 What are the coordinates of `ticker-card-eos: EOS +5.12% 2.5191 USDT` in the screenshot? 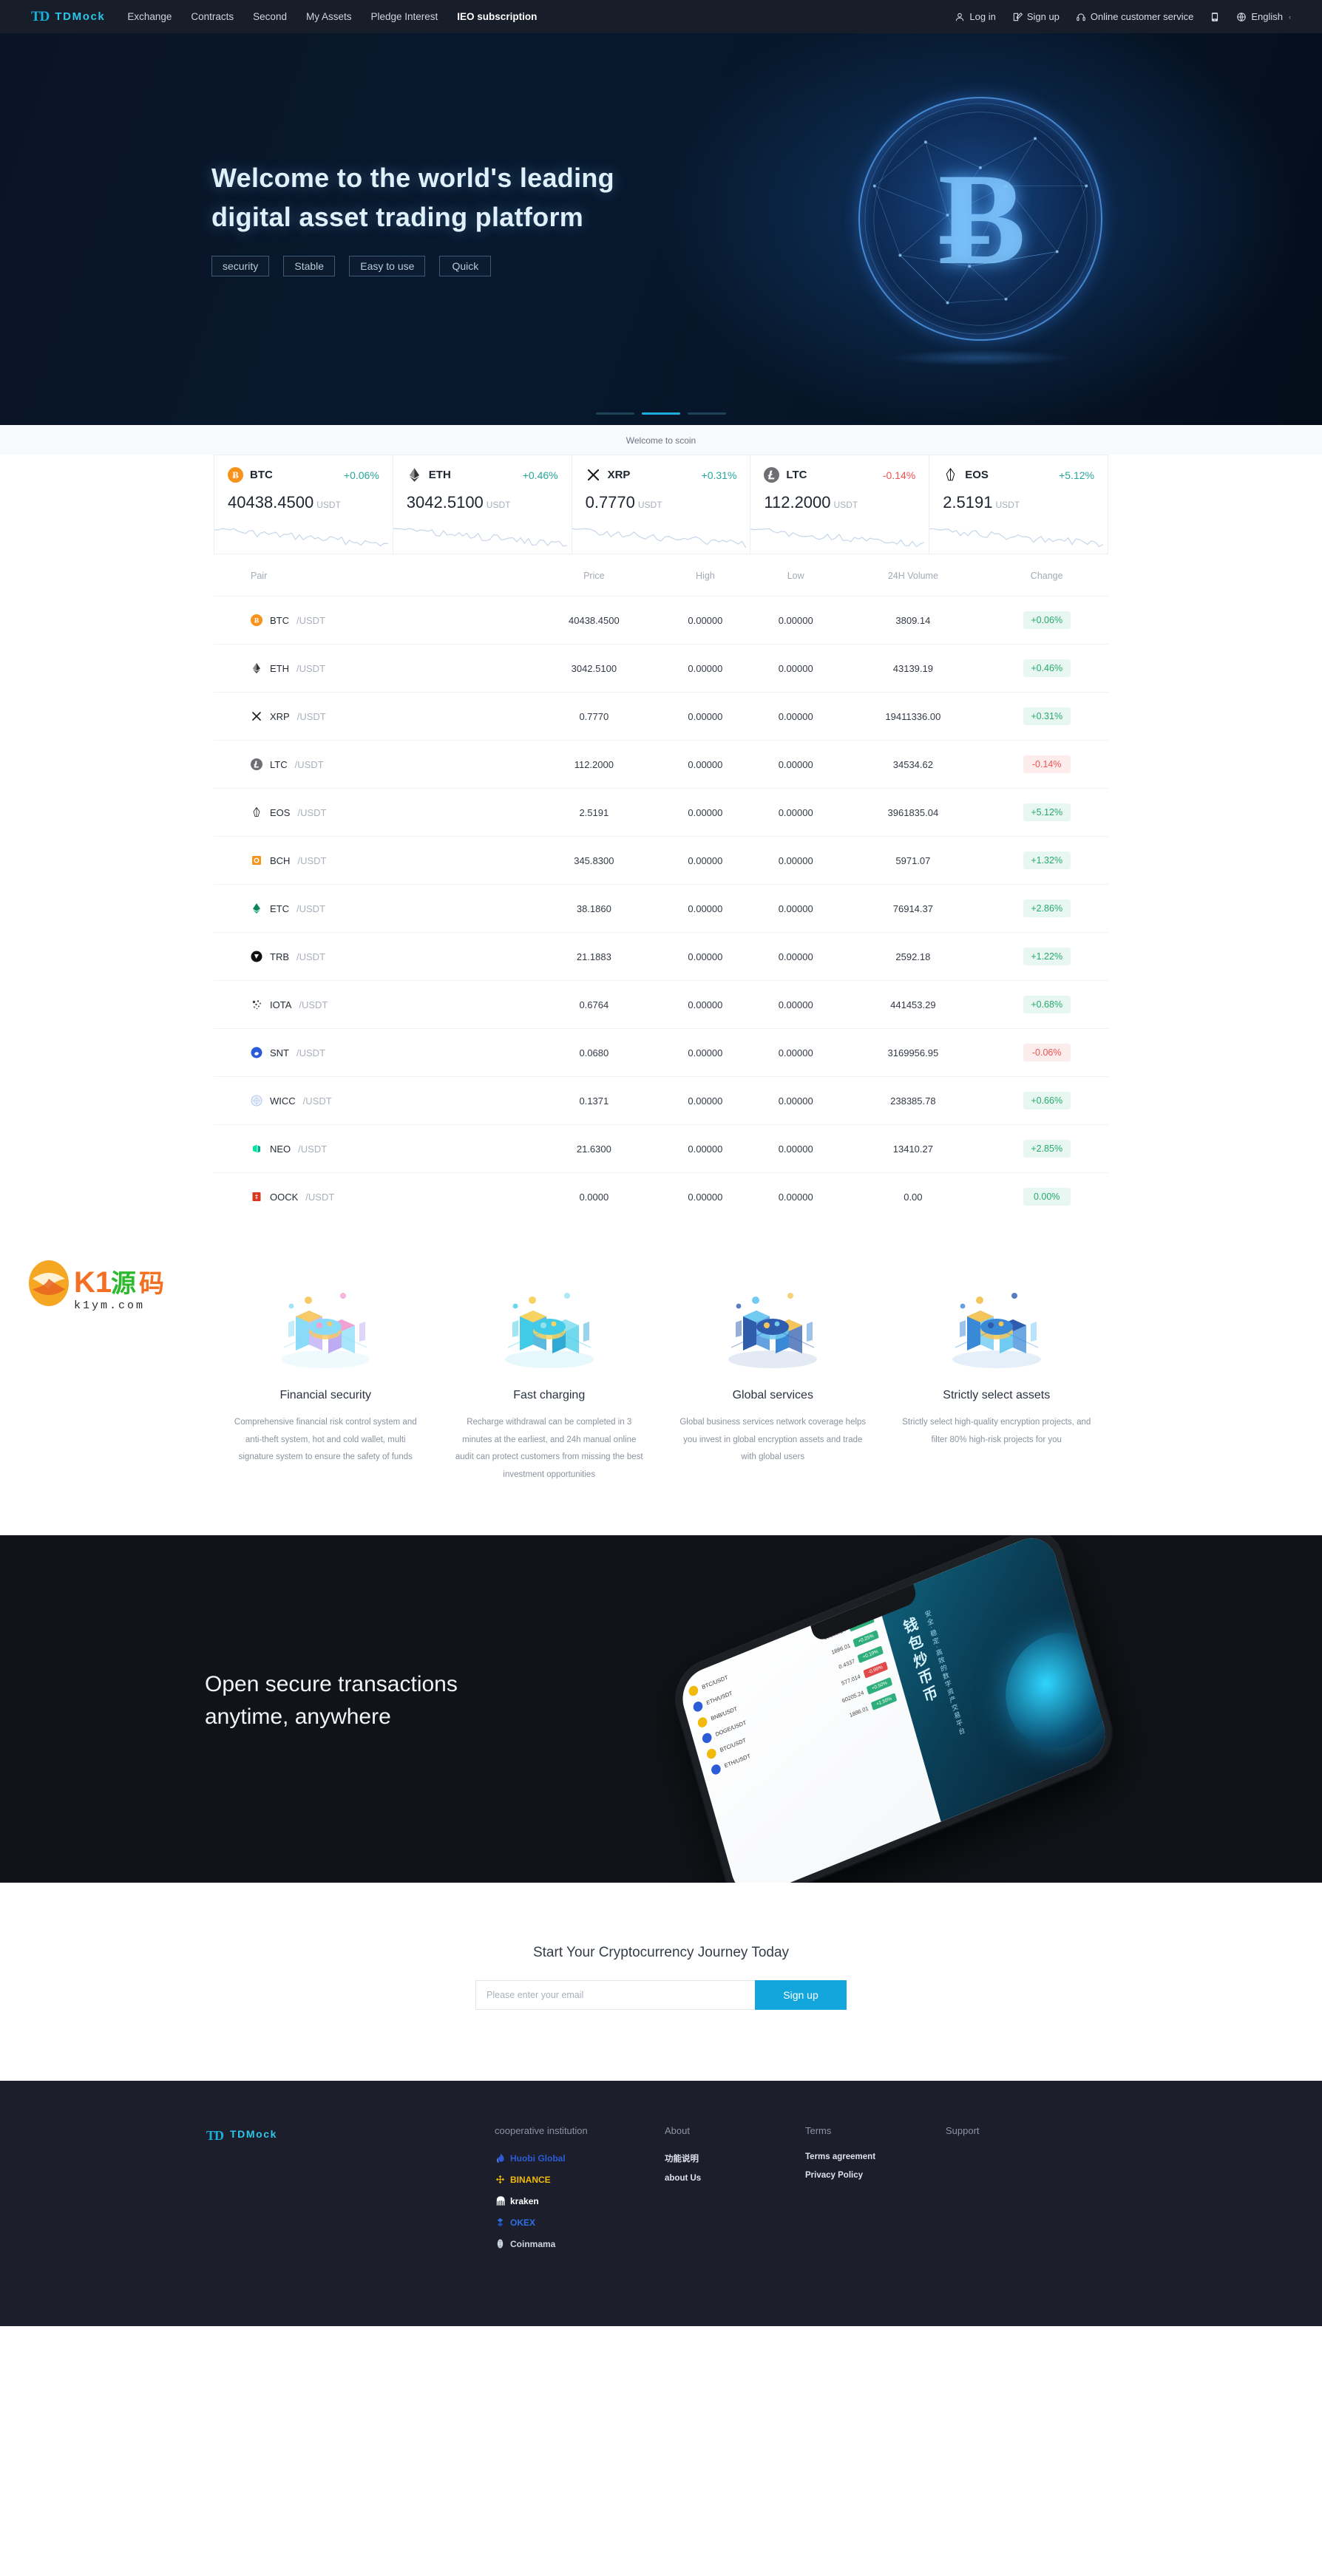 It's located at (1018, 504).